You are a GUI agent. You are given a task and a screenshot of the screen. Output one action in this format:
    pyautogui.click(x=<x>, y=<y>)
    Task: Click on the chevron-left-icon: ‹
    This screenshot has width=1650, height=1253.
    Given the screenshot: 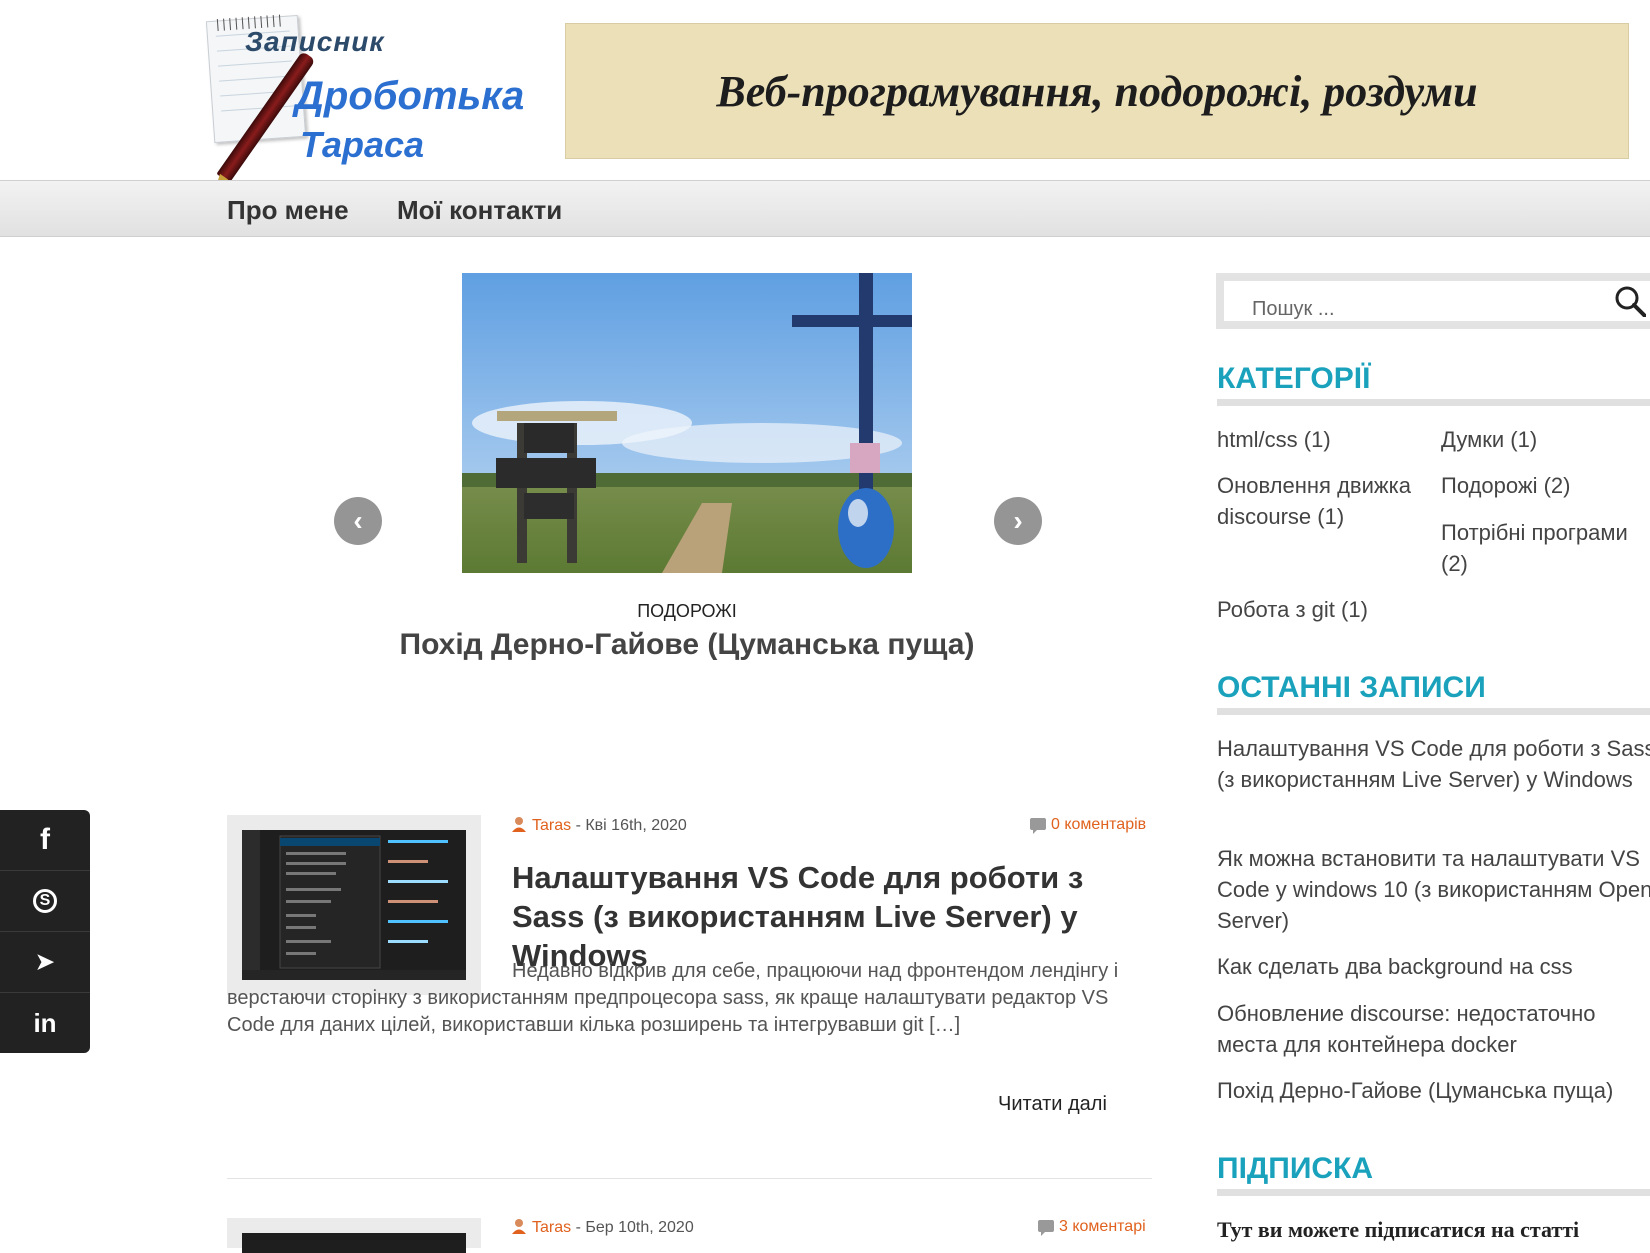 What is the action you would take?
    pyautogui.click(x=358, y=520)
    